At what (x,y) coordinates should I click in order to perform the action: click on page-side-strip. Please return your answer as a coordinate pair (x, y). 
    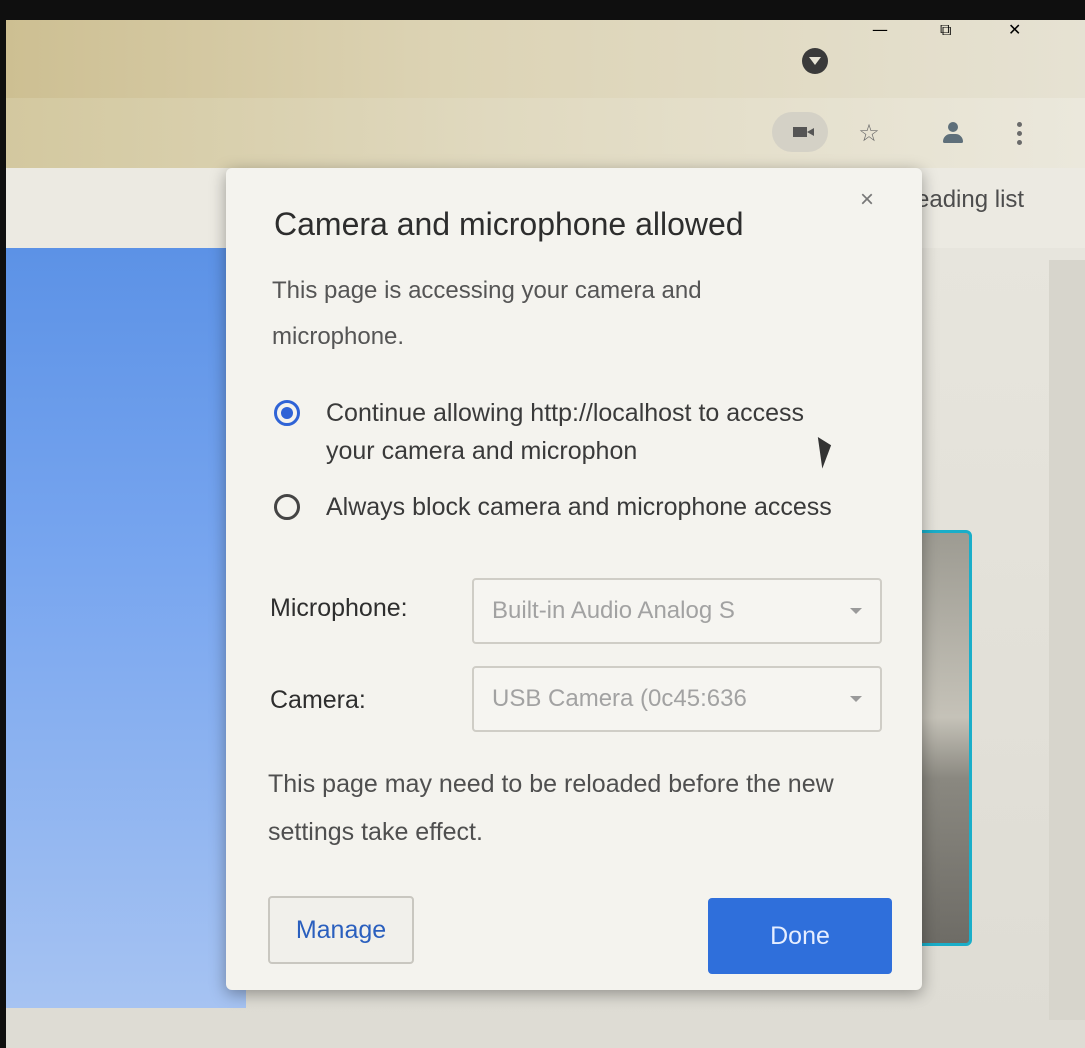
    Looking at the image, I should click on (1067, 640).